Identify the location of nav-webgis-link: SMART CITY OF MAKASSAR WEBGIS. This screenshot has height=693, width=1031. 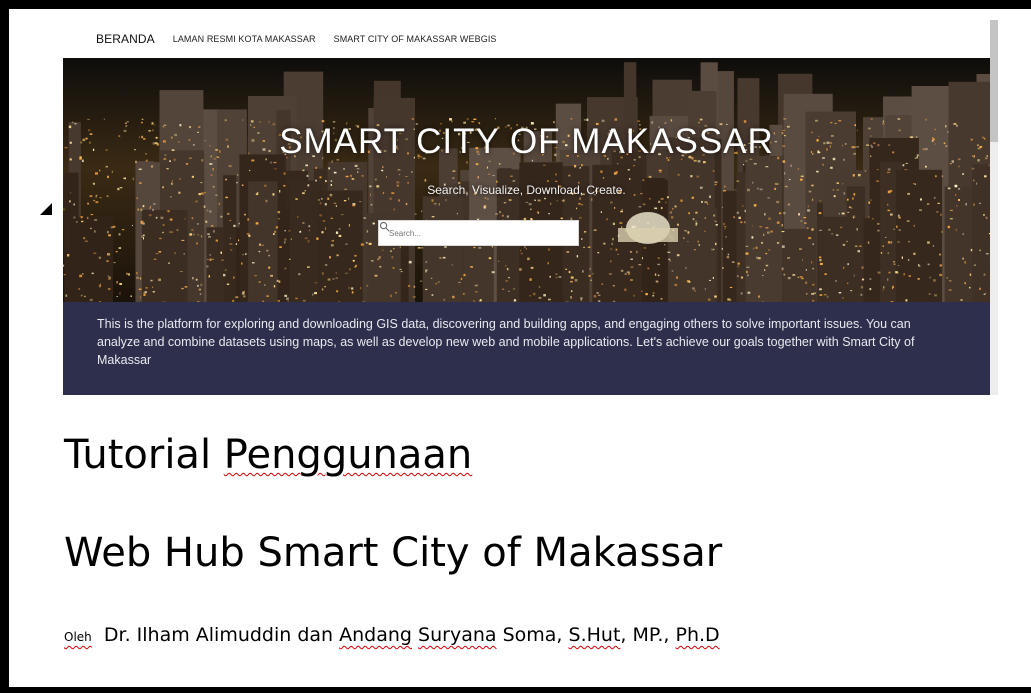
(415, 39).